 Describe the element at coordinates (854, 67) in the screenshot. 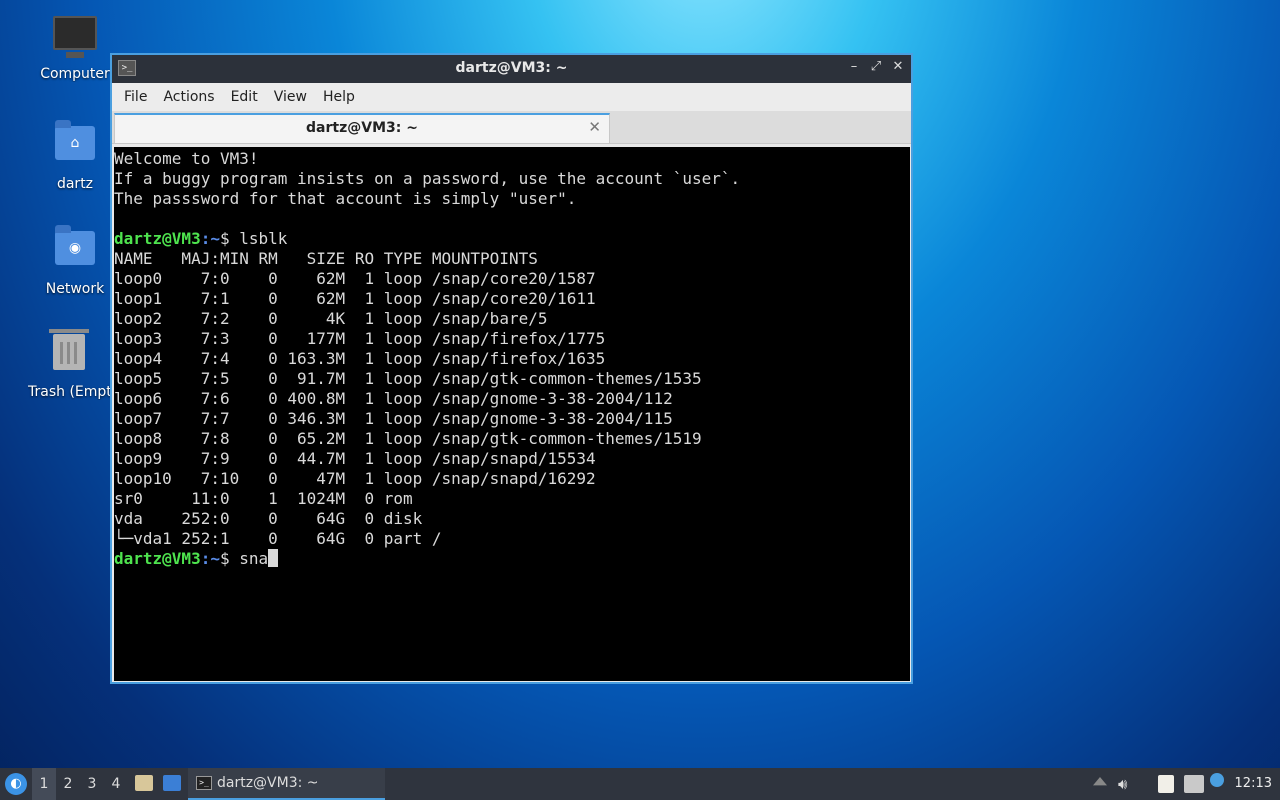

I see `minimize-button: –` at that location.